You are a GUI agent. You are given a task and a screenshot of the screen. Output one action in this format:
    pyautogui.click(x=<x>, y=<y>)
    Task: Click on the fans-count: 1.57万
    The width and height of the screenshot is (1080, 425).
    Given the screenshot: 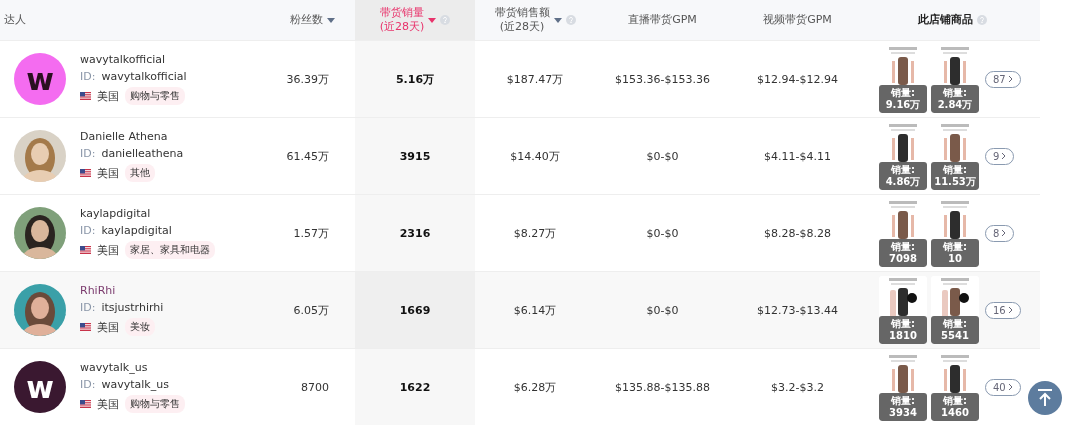 What is the action you would take?
    pyautogui.click(x=311, y=233)
    